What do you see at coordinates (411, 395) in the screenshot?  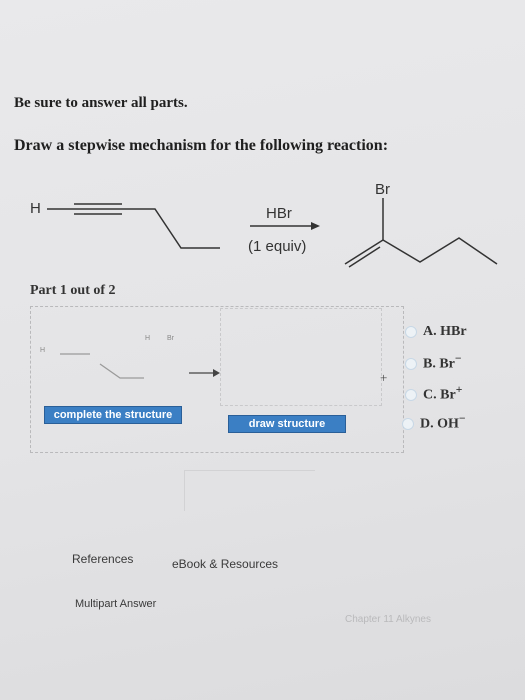 I see `option-c-radio` at bounding box center [411, 395].